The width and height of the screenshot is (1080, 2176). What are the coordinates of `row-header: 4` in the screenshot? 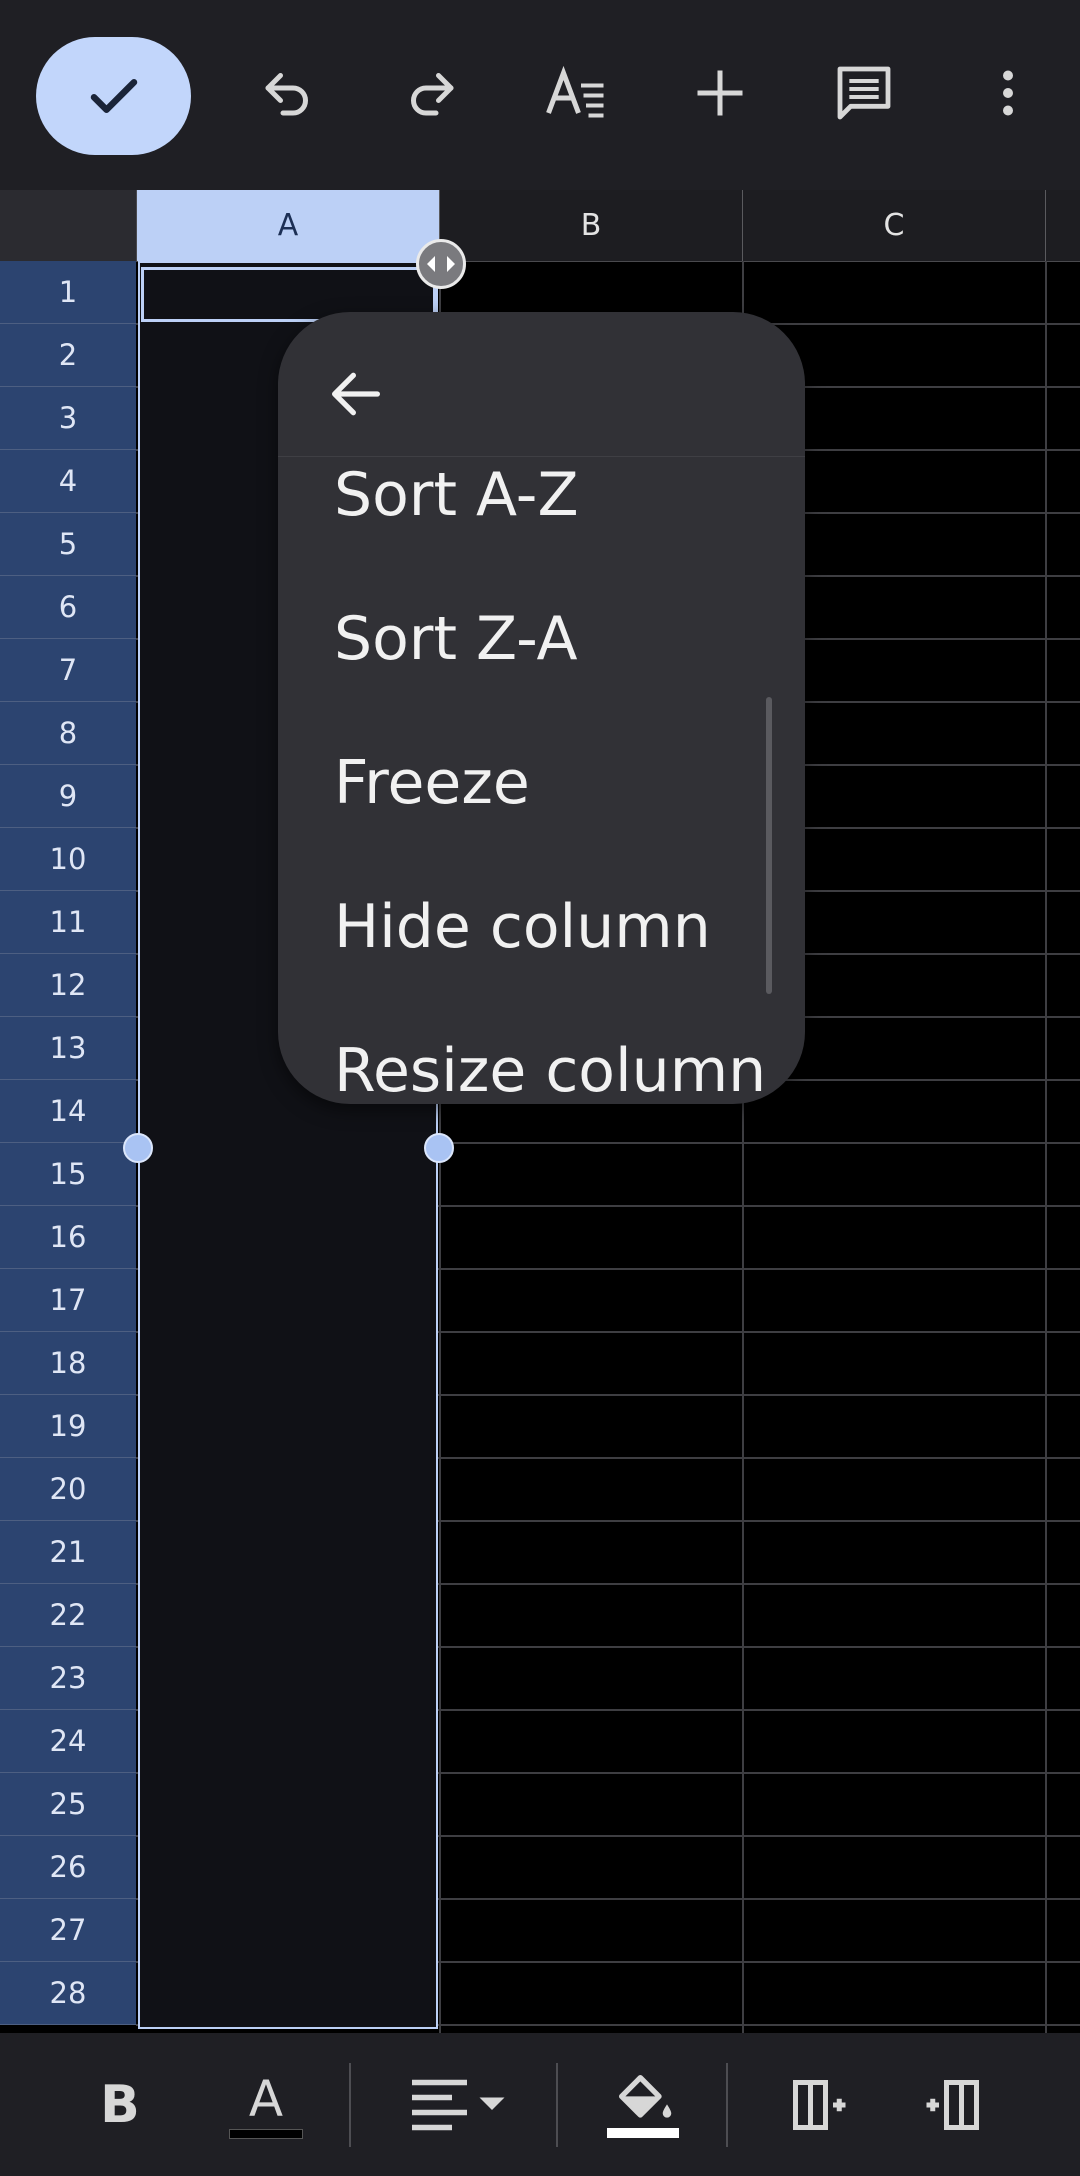 It's located at (68, 481).